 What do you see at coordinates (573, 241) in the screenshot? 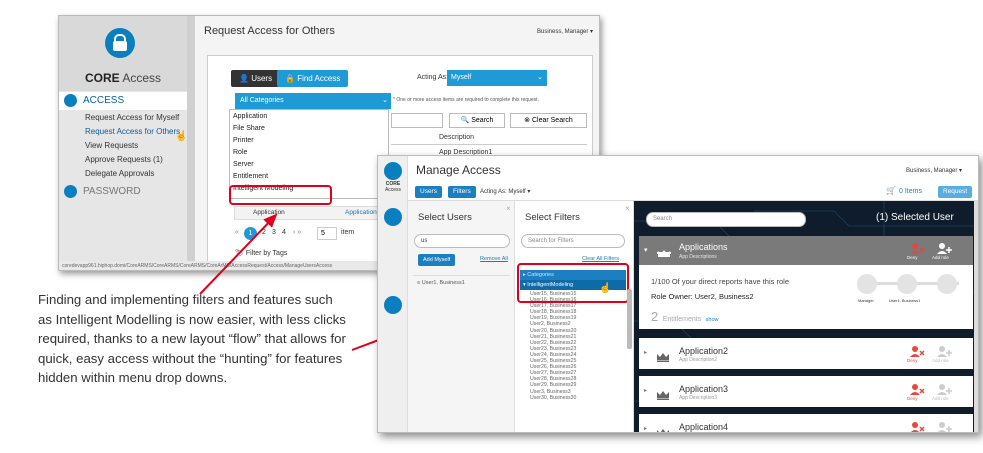
I see `filter-search-input: Search for Filters` at bounding box center [573, 241].